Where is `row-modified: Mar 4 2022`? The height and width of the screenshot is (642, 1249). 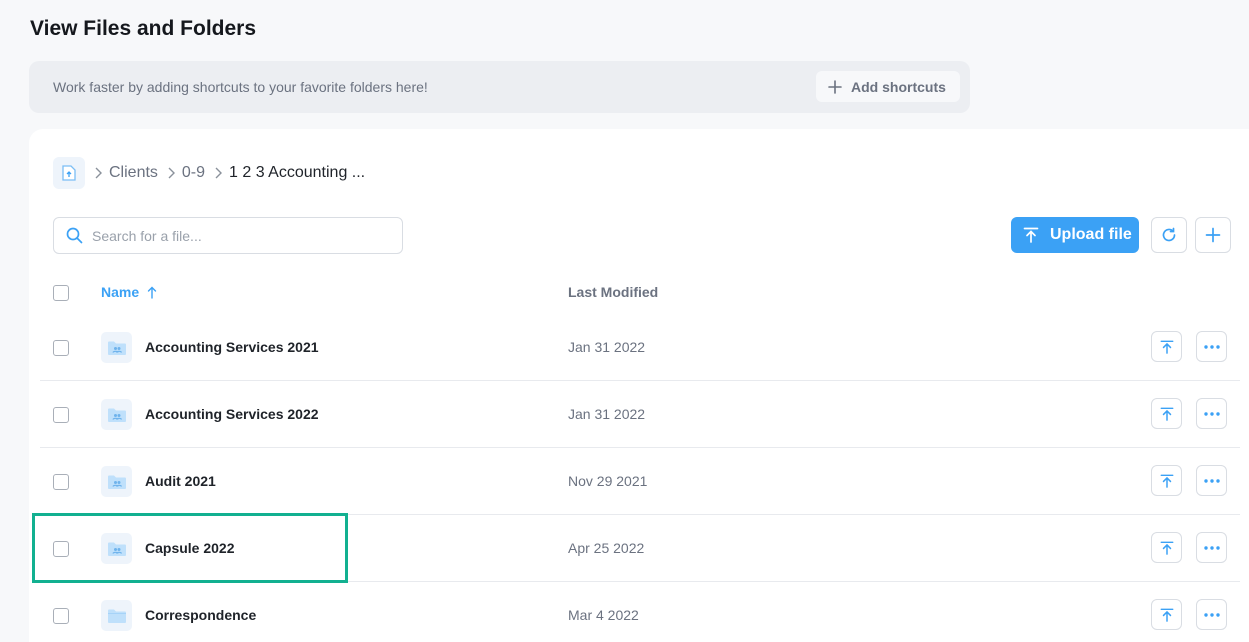
row-modified: Mar 4 2022 is located at coordinates (603, 615).